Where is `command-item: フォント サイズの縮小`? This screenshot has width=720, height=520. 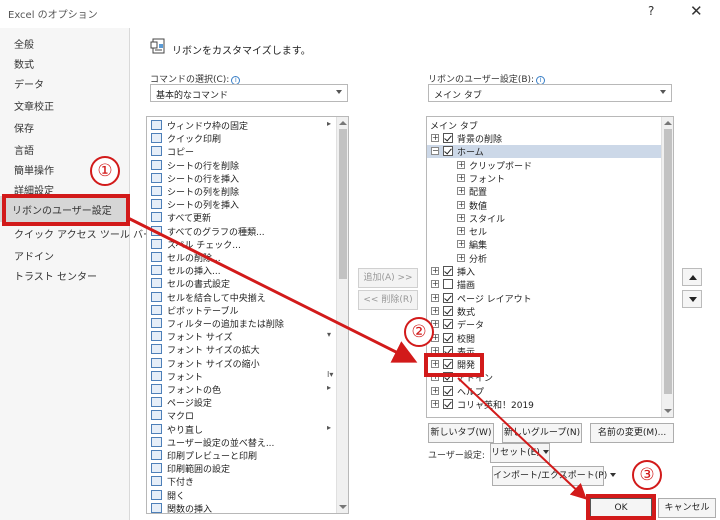
command-item: フォント サイズの縮小 is located at coordinates (242, 363).